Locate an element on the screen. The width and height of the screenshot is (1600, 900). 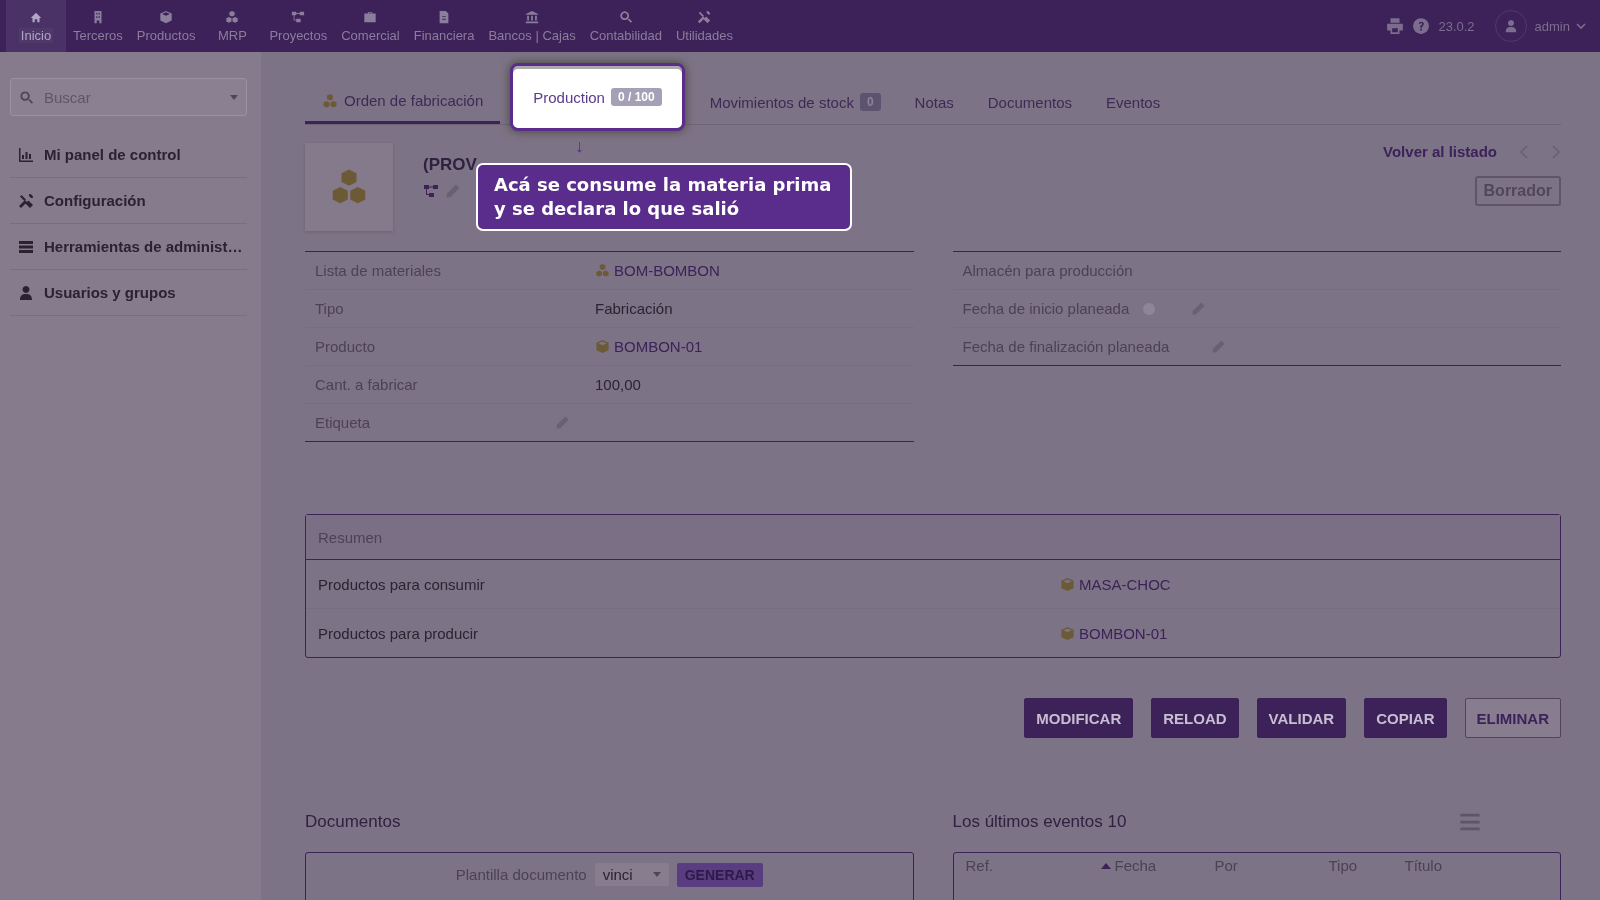
tour-tooltip: Acá se consume la materia prima y se declara lo que salió is located at coordinates (664, 197).